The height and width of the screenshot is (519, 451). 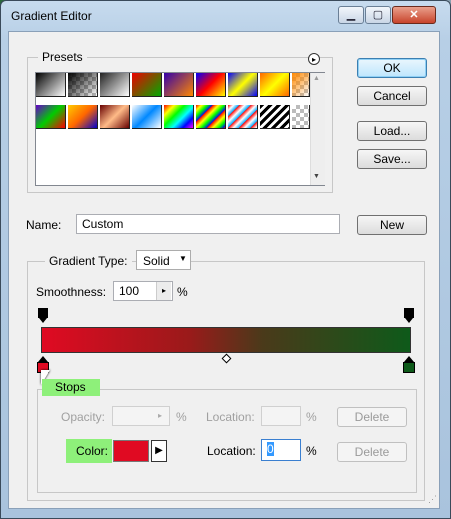 What do you see at coordinates (351, 15) in the screenshot?
I see `minimize-button: ▁` at bounding box center [351, 15].